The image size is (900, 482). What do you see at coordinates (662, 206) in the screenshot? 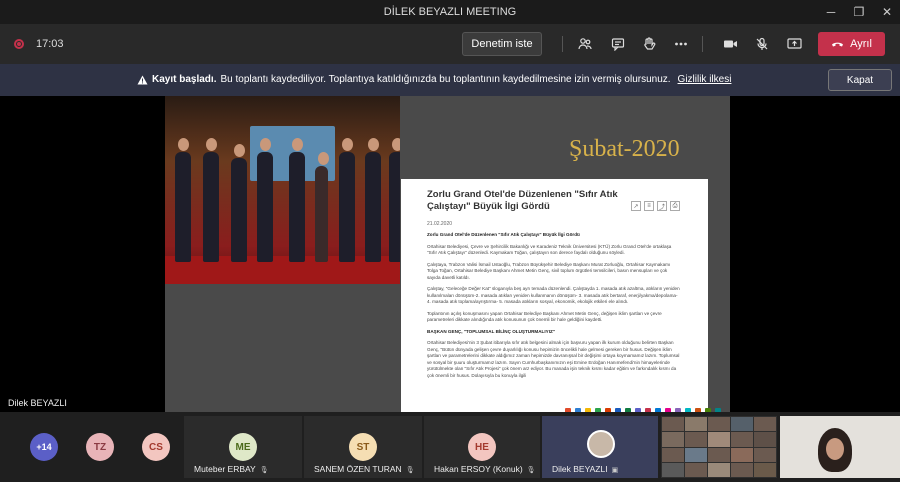
I see `share-icon: ⤴` at bounding box center [662, 206].